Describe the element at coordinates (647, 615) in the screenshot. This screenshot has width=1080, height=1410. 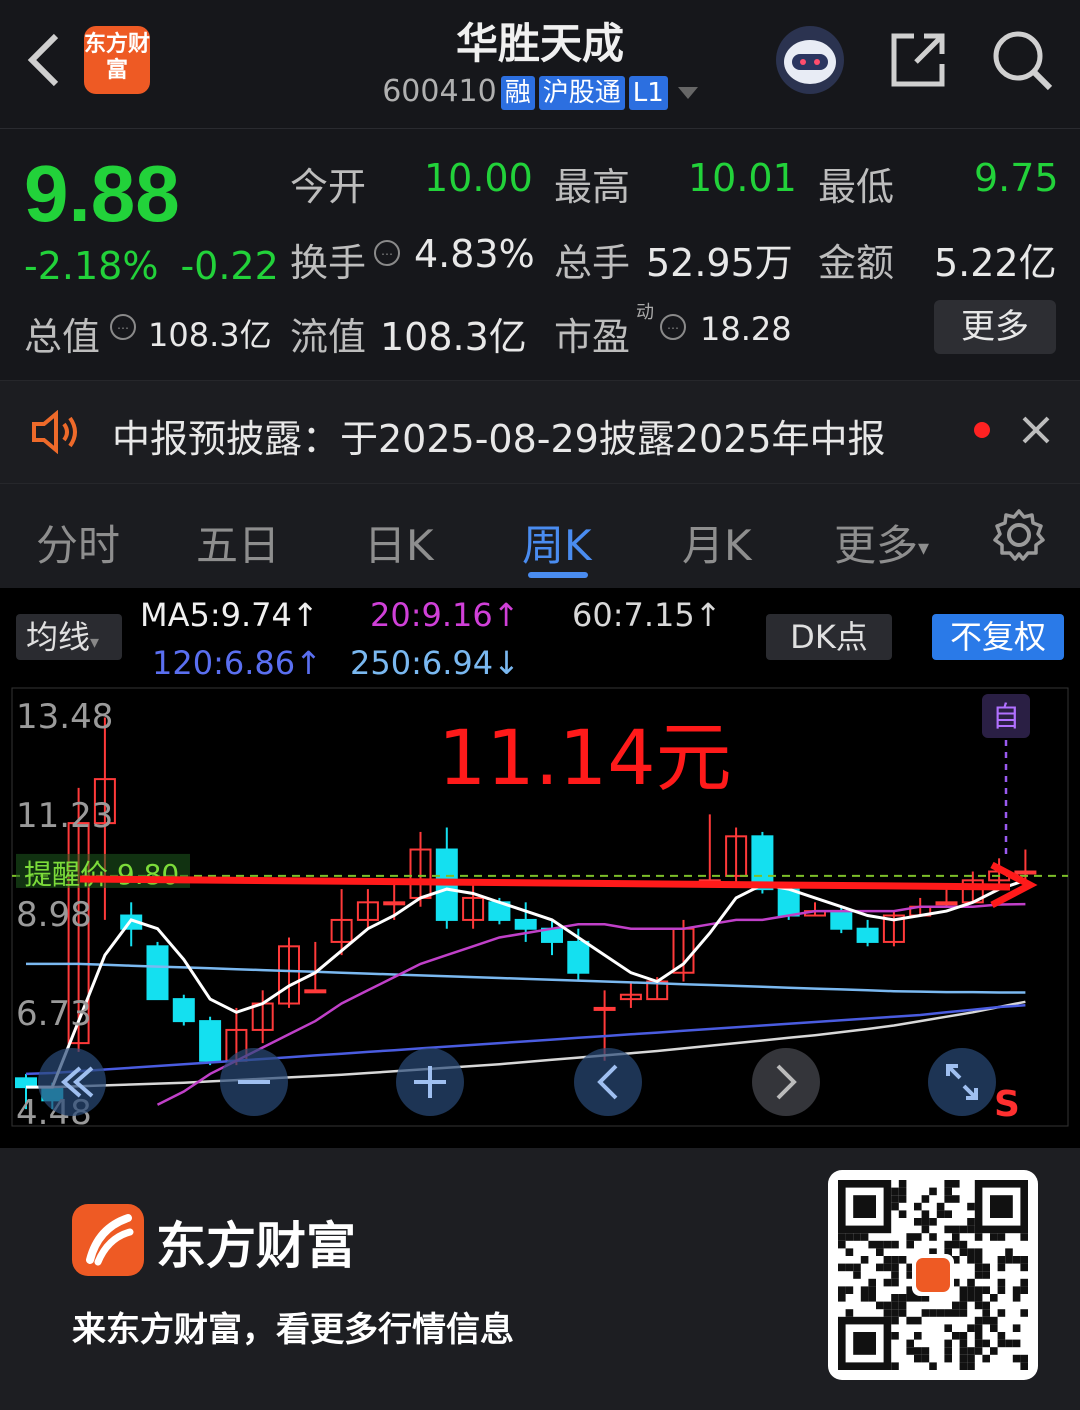
I see `ma60-legend: 60:7.15↑` at that location.